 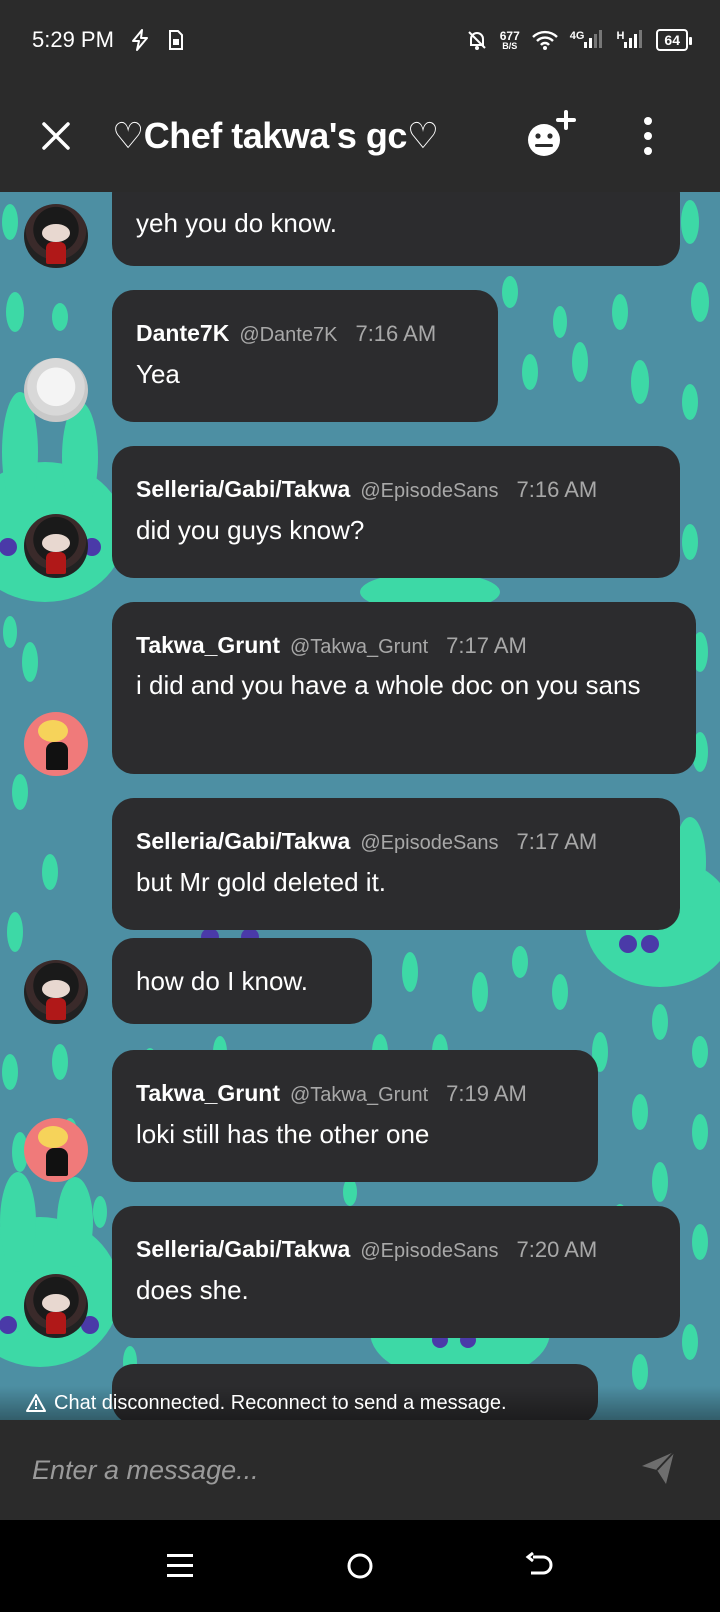 What do you see at coordinates (283, 1134) in the screenshot?
I see `message-text: loki still has the other one` at bounding box center [283, 1134].